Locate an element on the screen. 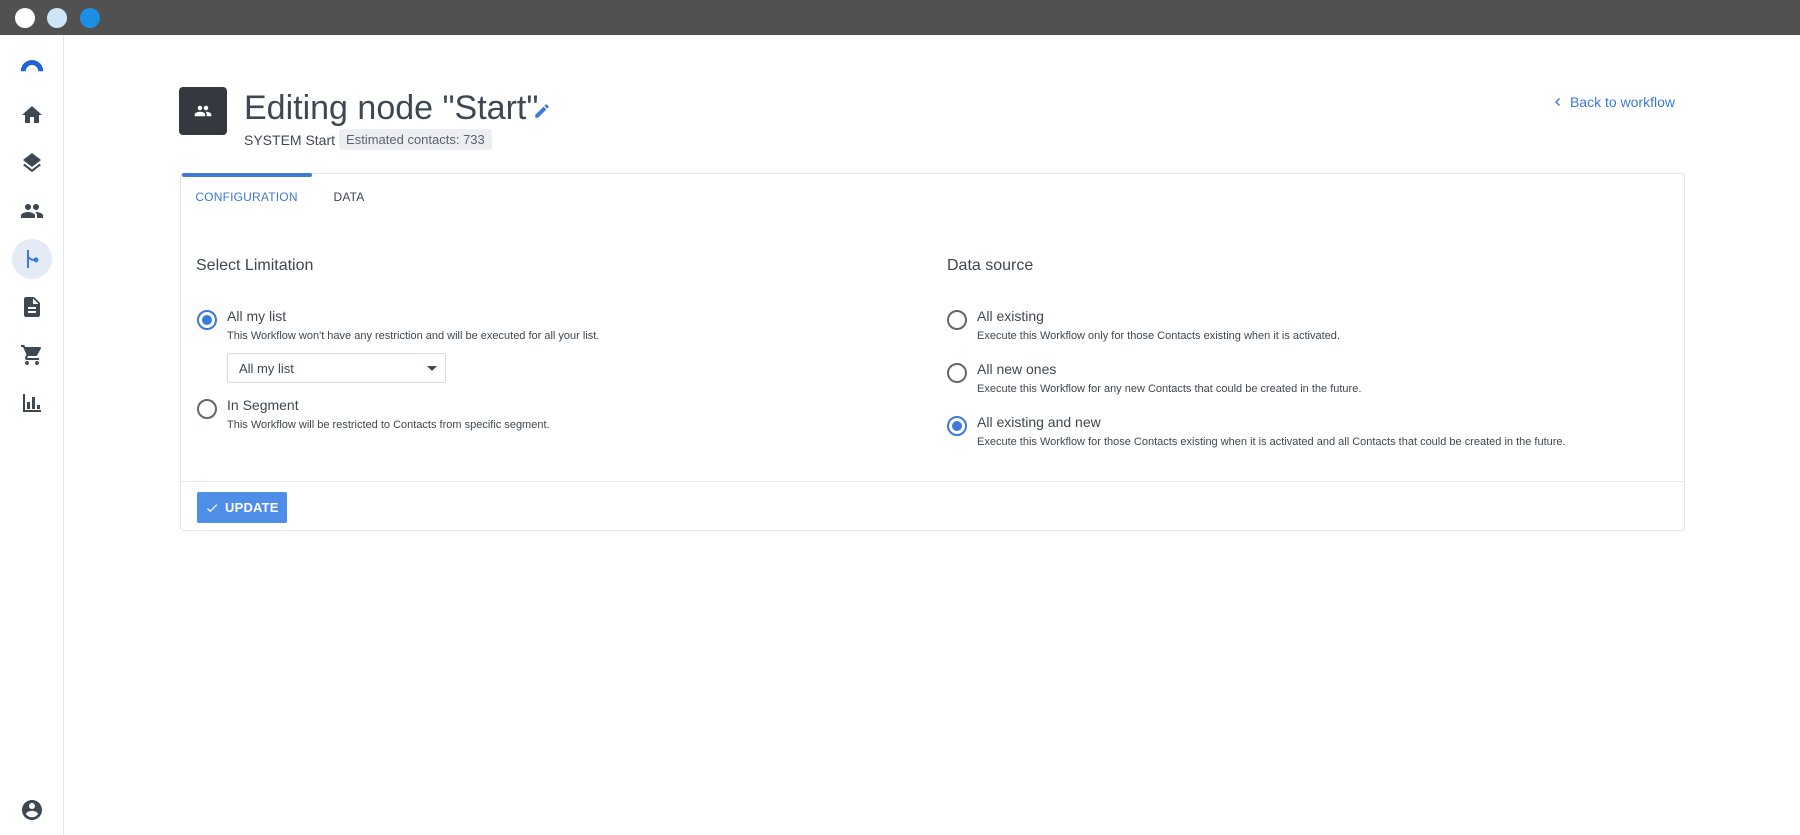  tab-bar: CONFIGURATION DATA is located at coordinates (283, 196).